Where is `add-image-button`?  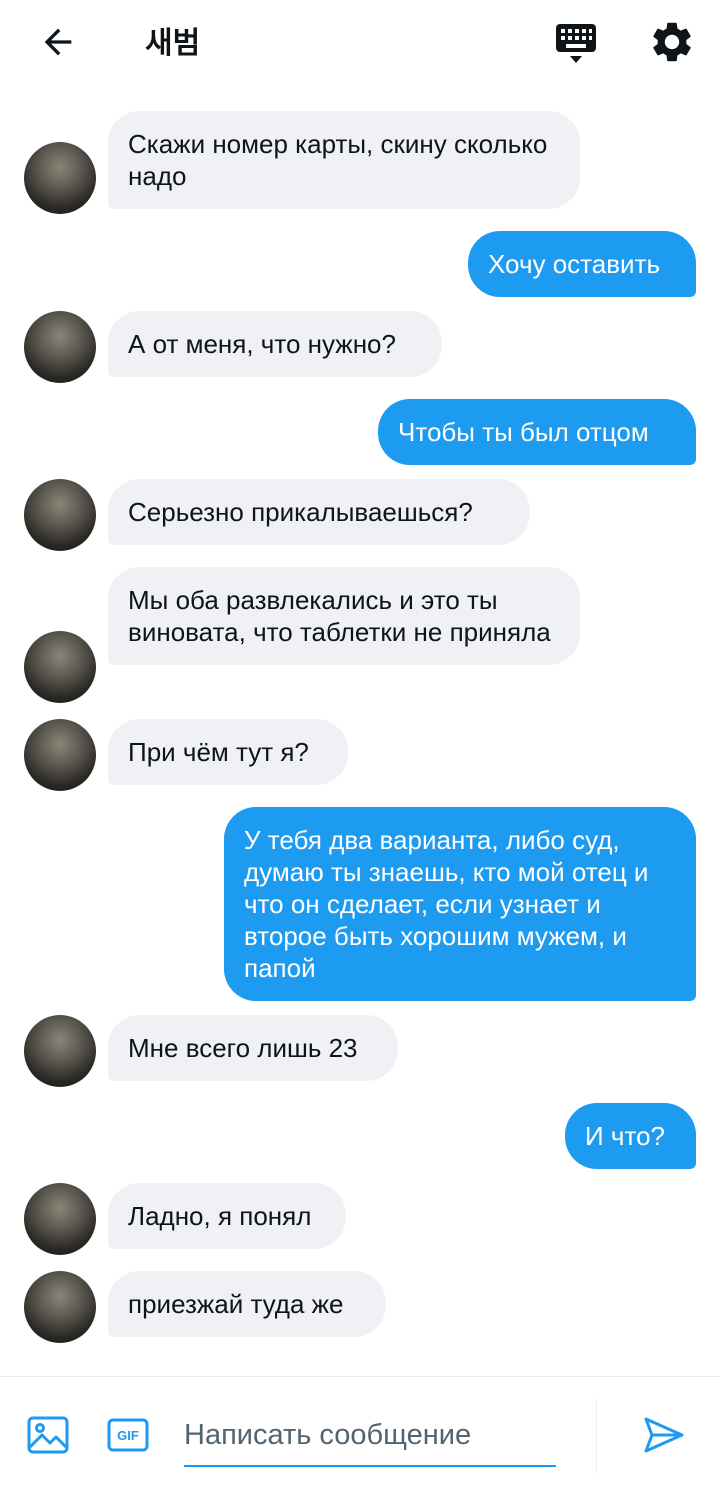
add-image-button is located at coordinates (48, 1435).